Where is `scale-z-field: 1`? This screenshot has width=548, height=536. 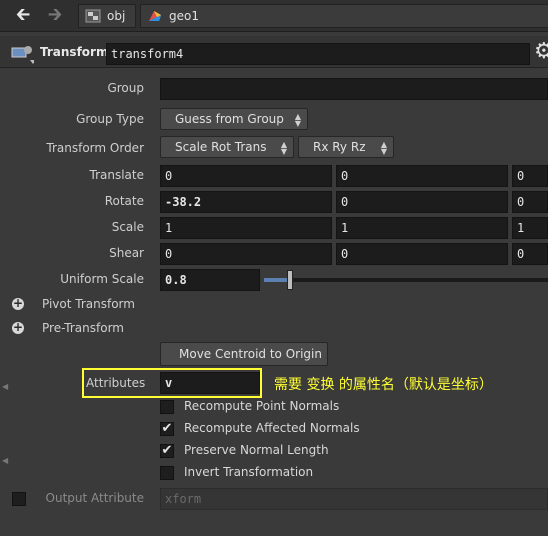 scale-z-field: 1 is located at coordinates (530, 228).